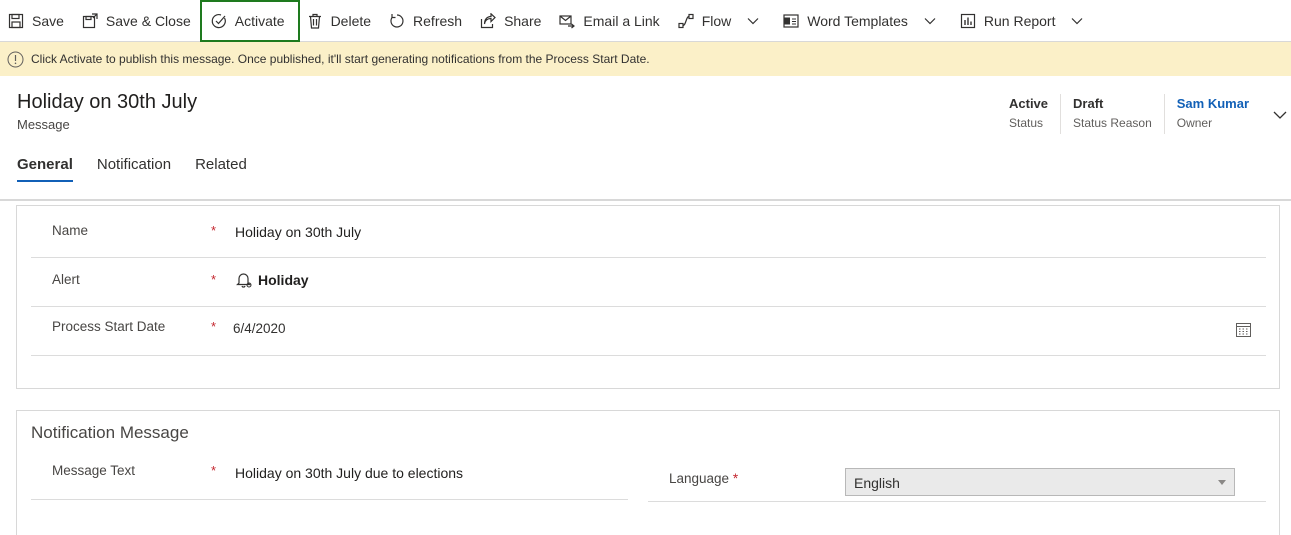  I want to click on tabs-divider, so click(645, 200).